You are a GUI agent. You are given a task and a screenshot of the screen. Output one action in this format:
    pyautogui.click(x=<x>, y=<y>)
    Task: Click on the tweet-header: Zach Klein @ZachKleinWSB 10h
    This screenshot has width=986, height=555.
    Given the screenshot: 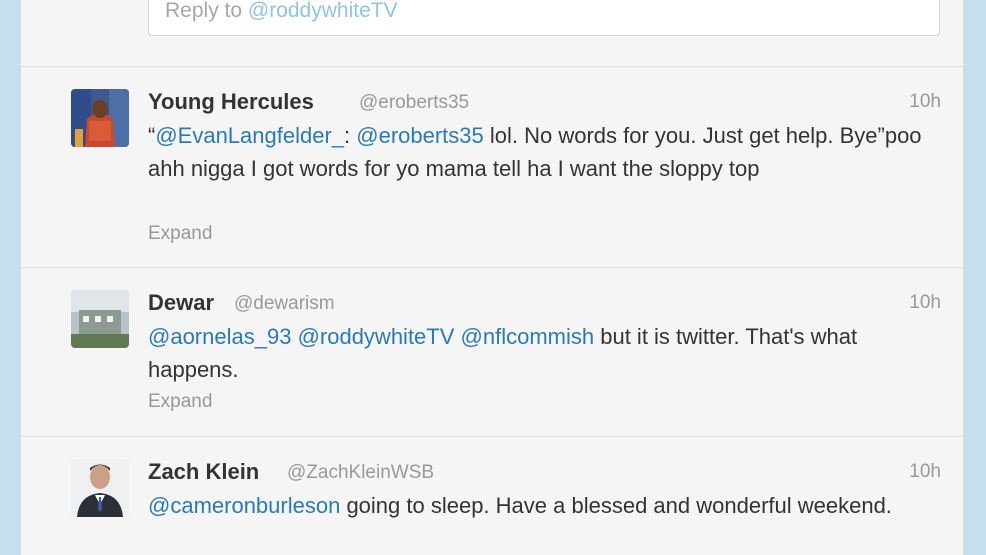 What is the action you would take?
    pyautogui.click(x=544, y=473)
    